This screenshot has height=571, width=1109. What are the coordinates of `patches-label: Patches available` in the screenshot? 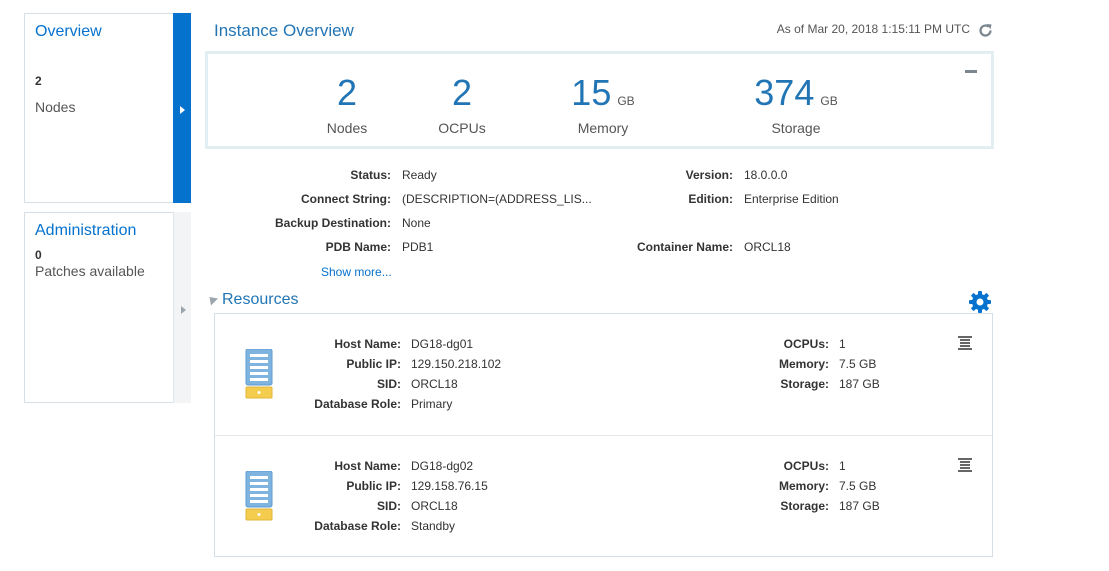 It's located at (90, 271).